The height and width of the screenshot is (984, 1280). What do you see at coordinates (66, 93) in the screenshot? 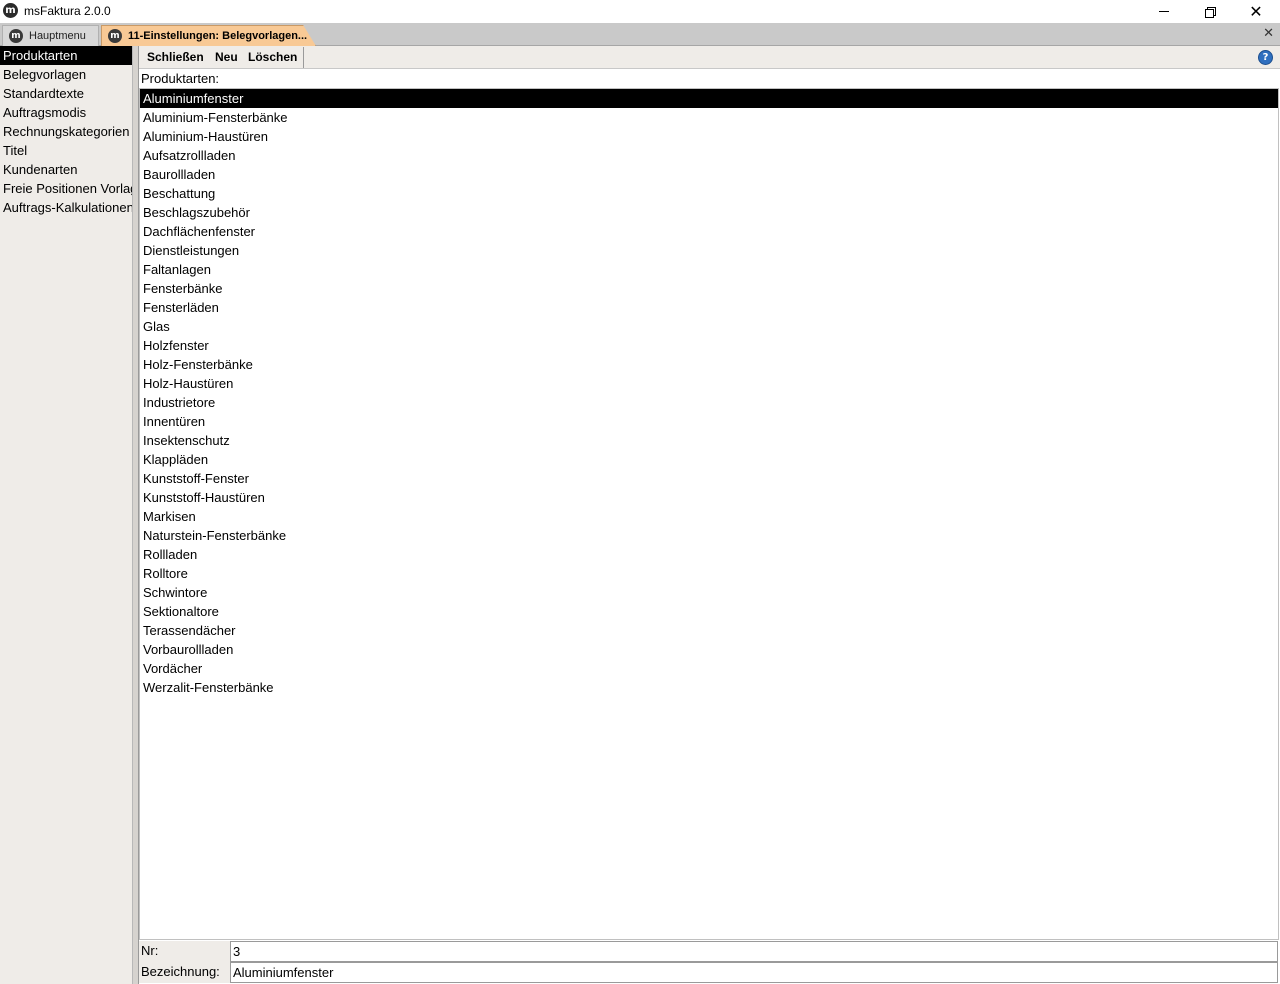
I see `sidebar-item-standardtexte: Standardtexte` at bounding box center [66, 93].